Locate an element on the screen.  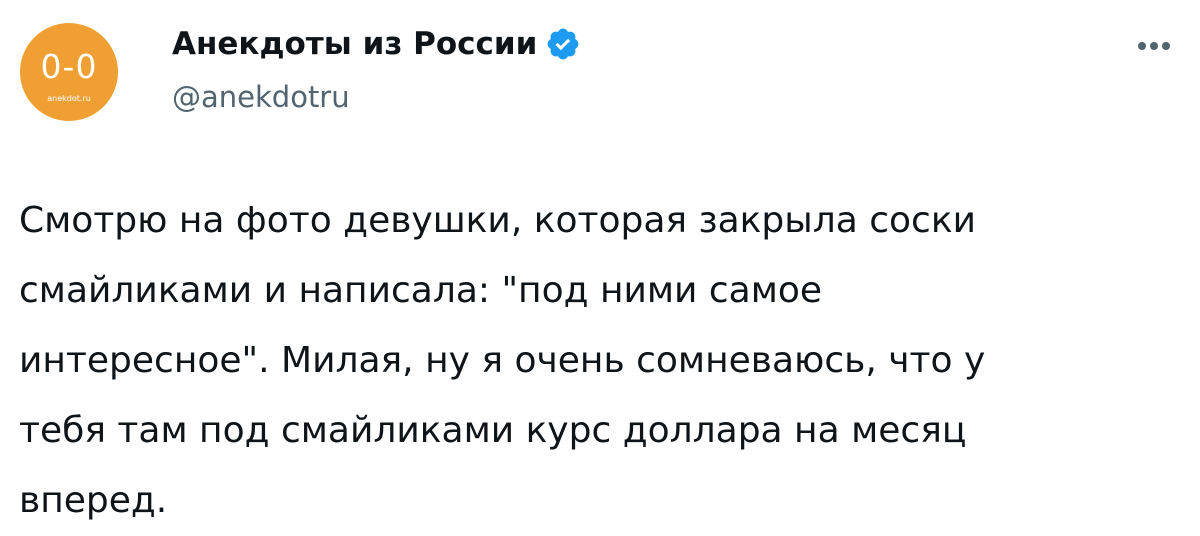
avatar-logo-text: 0-0 is located at coordinates (69, 66).